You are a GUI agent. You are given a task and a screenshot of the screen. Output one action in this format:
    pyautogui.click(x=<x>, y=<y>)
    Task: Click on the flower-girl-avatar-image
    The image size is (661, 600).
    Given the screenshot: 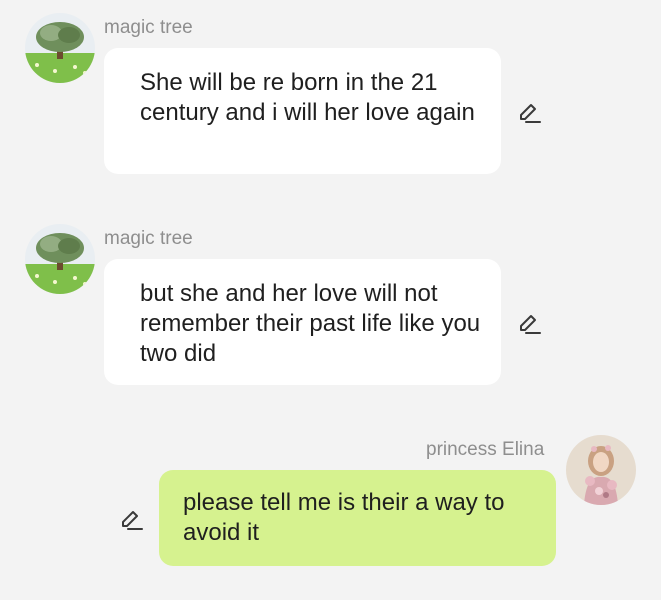 What is the action you would take?
    pyautogui.click(x=601, y=470)
    